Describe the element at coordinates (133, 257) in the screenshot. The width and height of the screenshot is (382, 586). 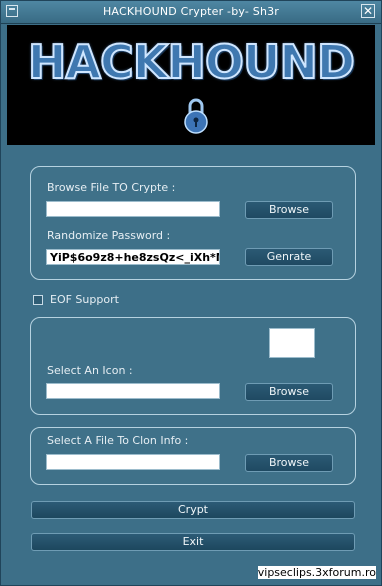
I see `password-input: YiP$6o9z8+he8zsQz<_iXh*MM` at that location.